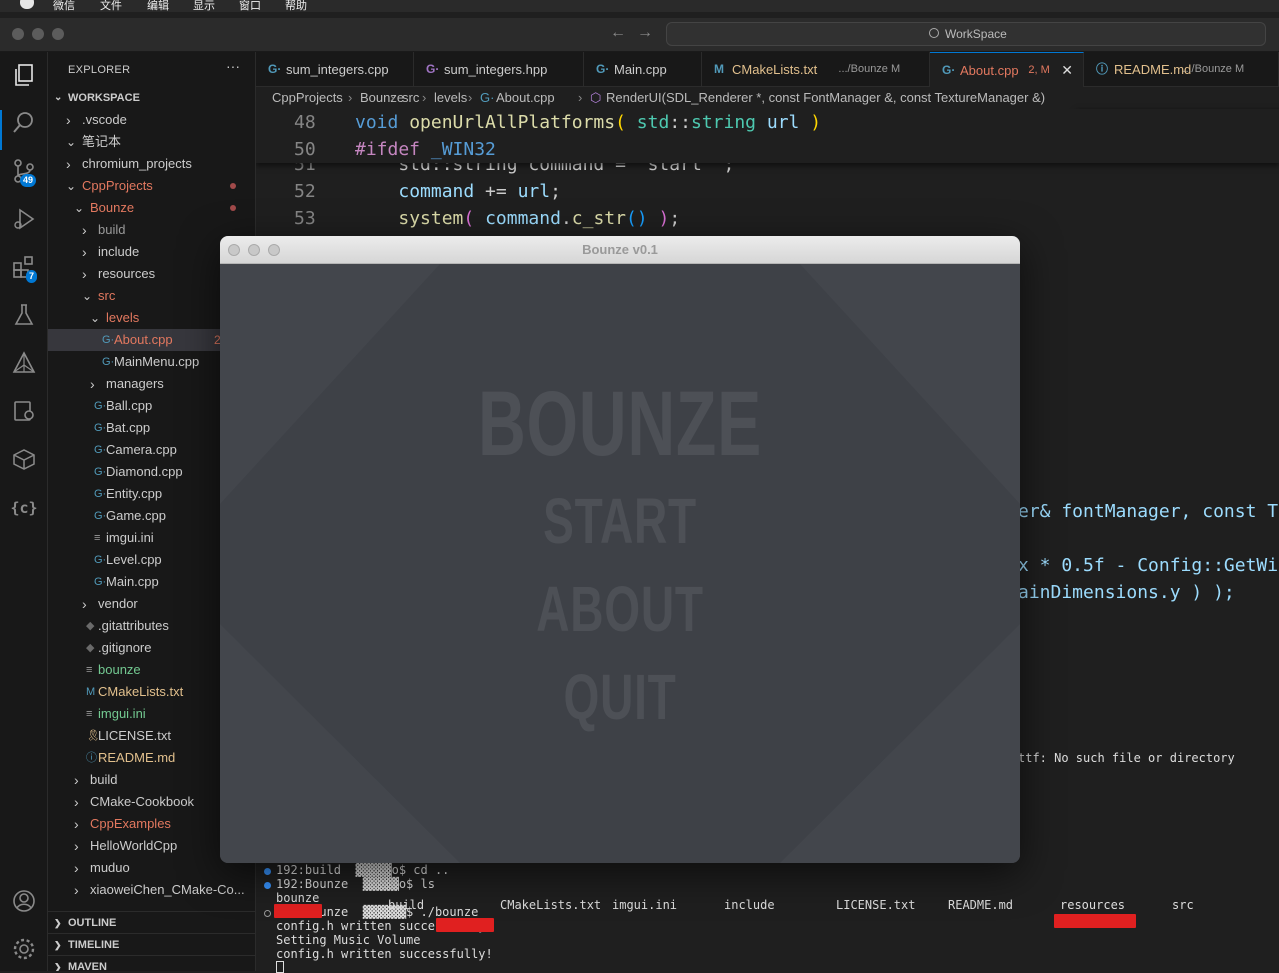 The width and height of the screenshot is (1279, 973). I want to click on apple-icon, so click(27, 4).